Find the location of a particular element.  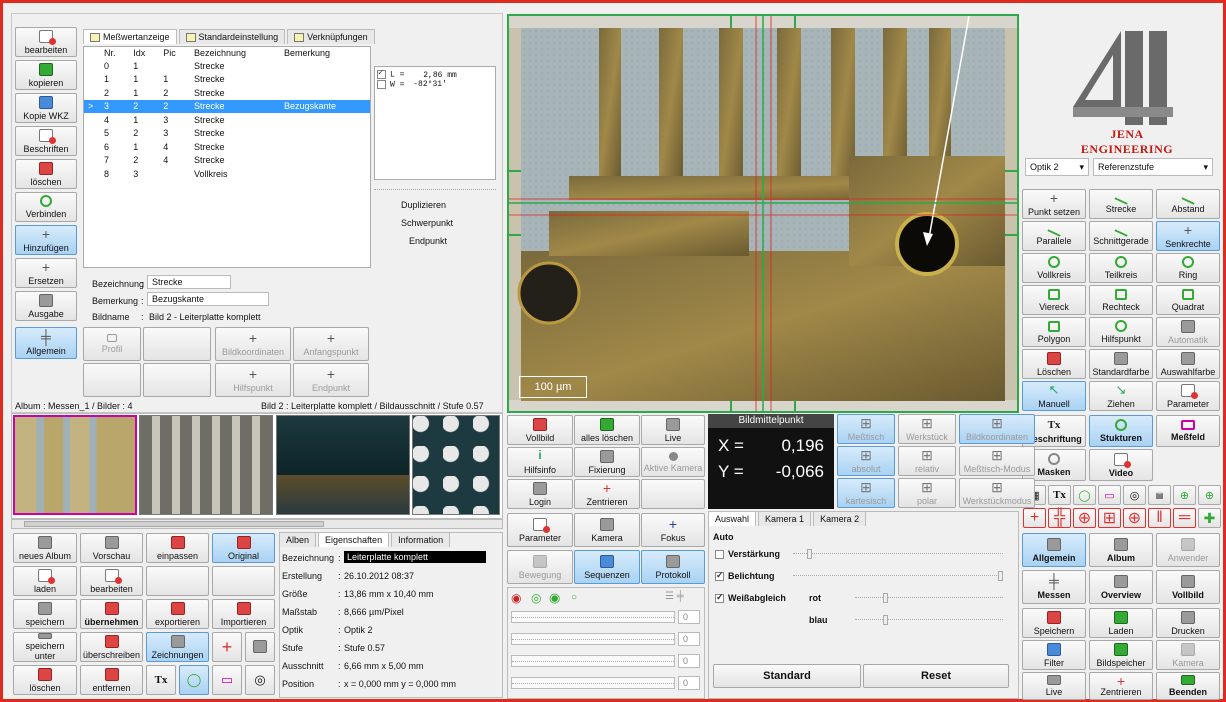

workpiece-button: ⊞ Werkstück is located at coordinates (927, 429).